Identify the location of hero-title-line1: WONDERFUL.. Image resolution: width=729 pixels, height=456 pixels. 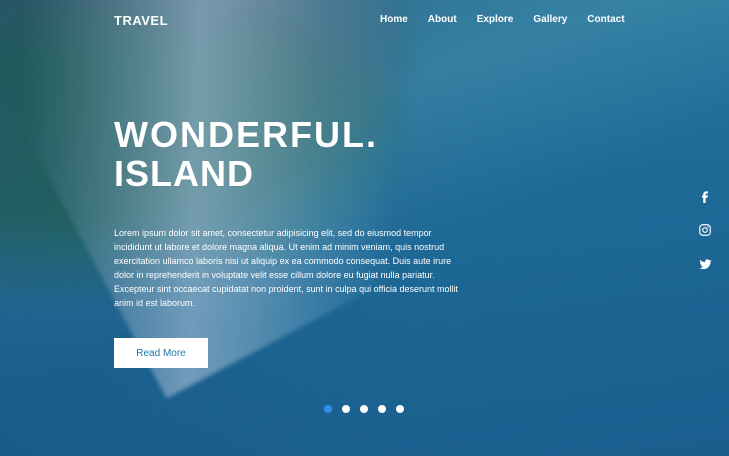
(246, 134).